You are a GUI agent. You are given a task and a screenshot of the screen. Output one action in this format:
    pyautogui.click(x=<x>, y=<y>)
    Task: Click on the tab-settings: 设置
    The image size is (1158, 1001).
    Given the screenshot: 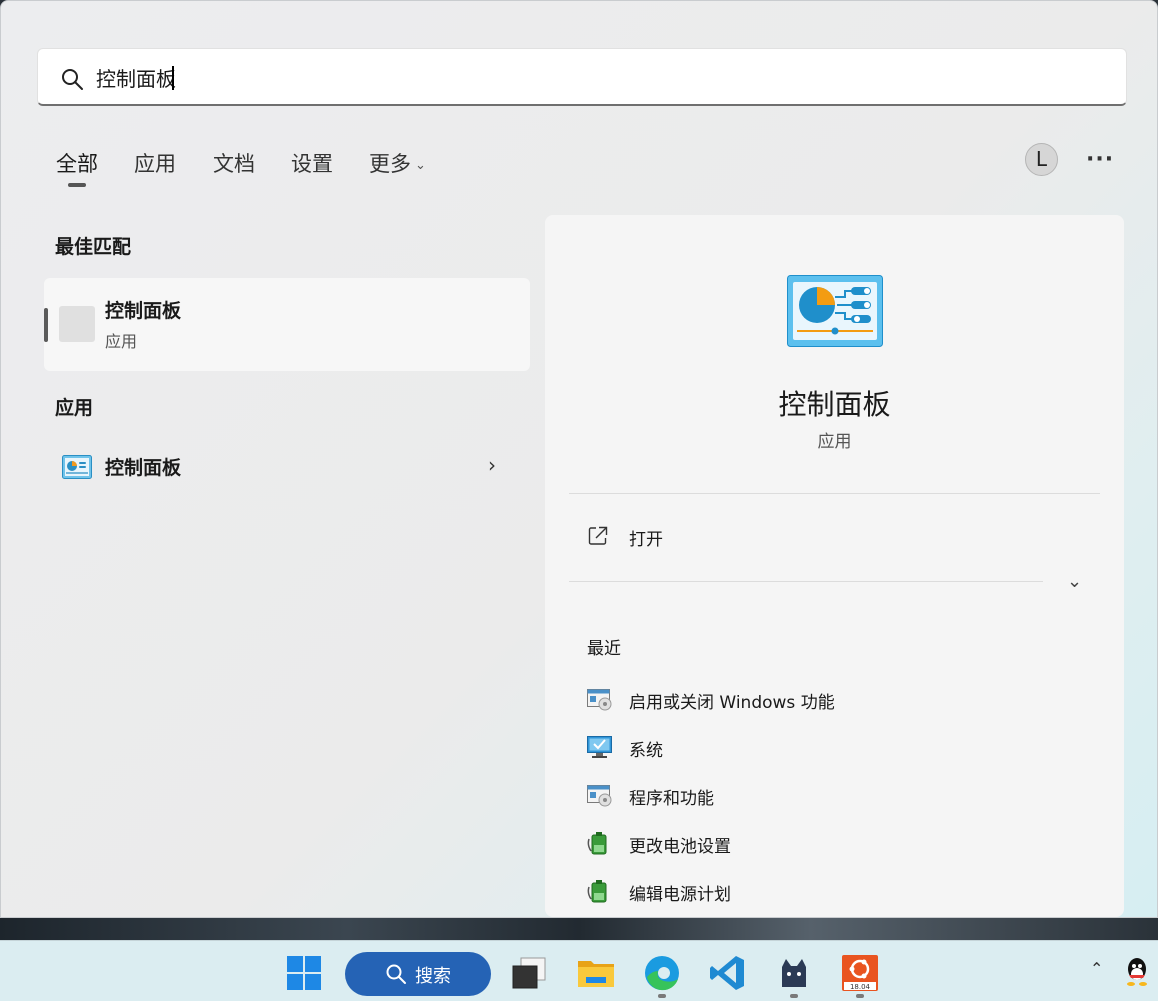 What is the action you would take?
    pyautogui.click(x=312, y=163)
    